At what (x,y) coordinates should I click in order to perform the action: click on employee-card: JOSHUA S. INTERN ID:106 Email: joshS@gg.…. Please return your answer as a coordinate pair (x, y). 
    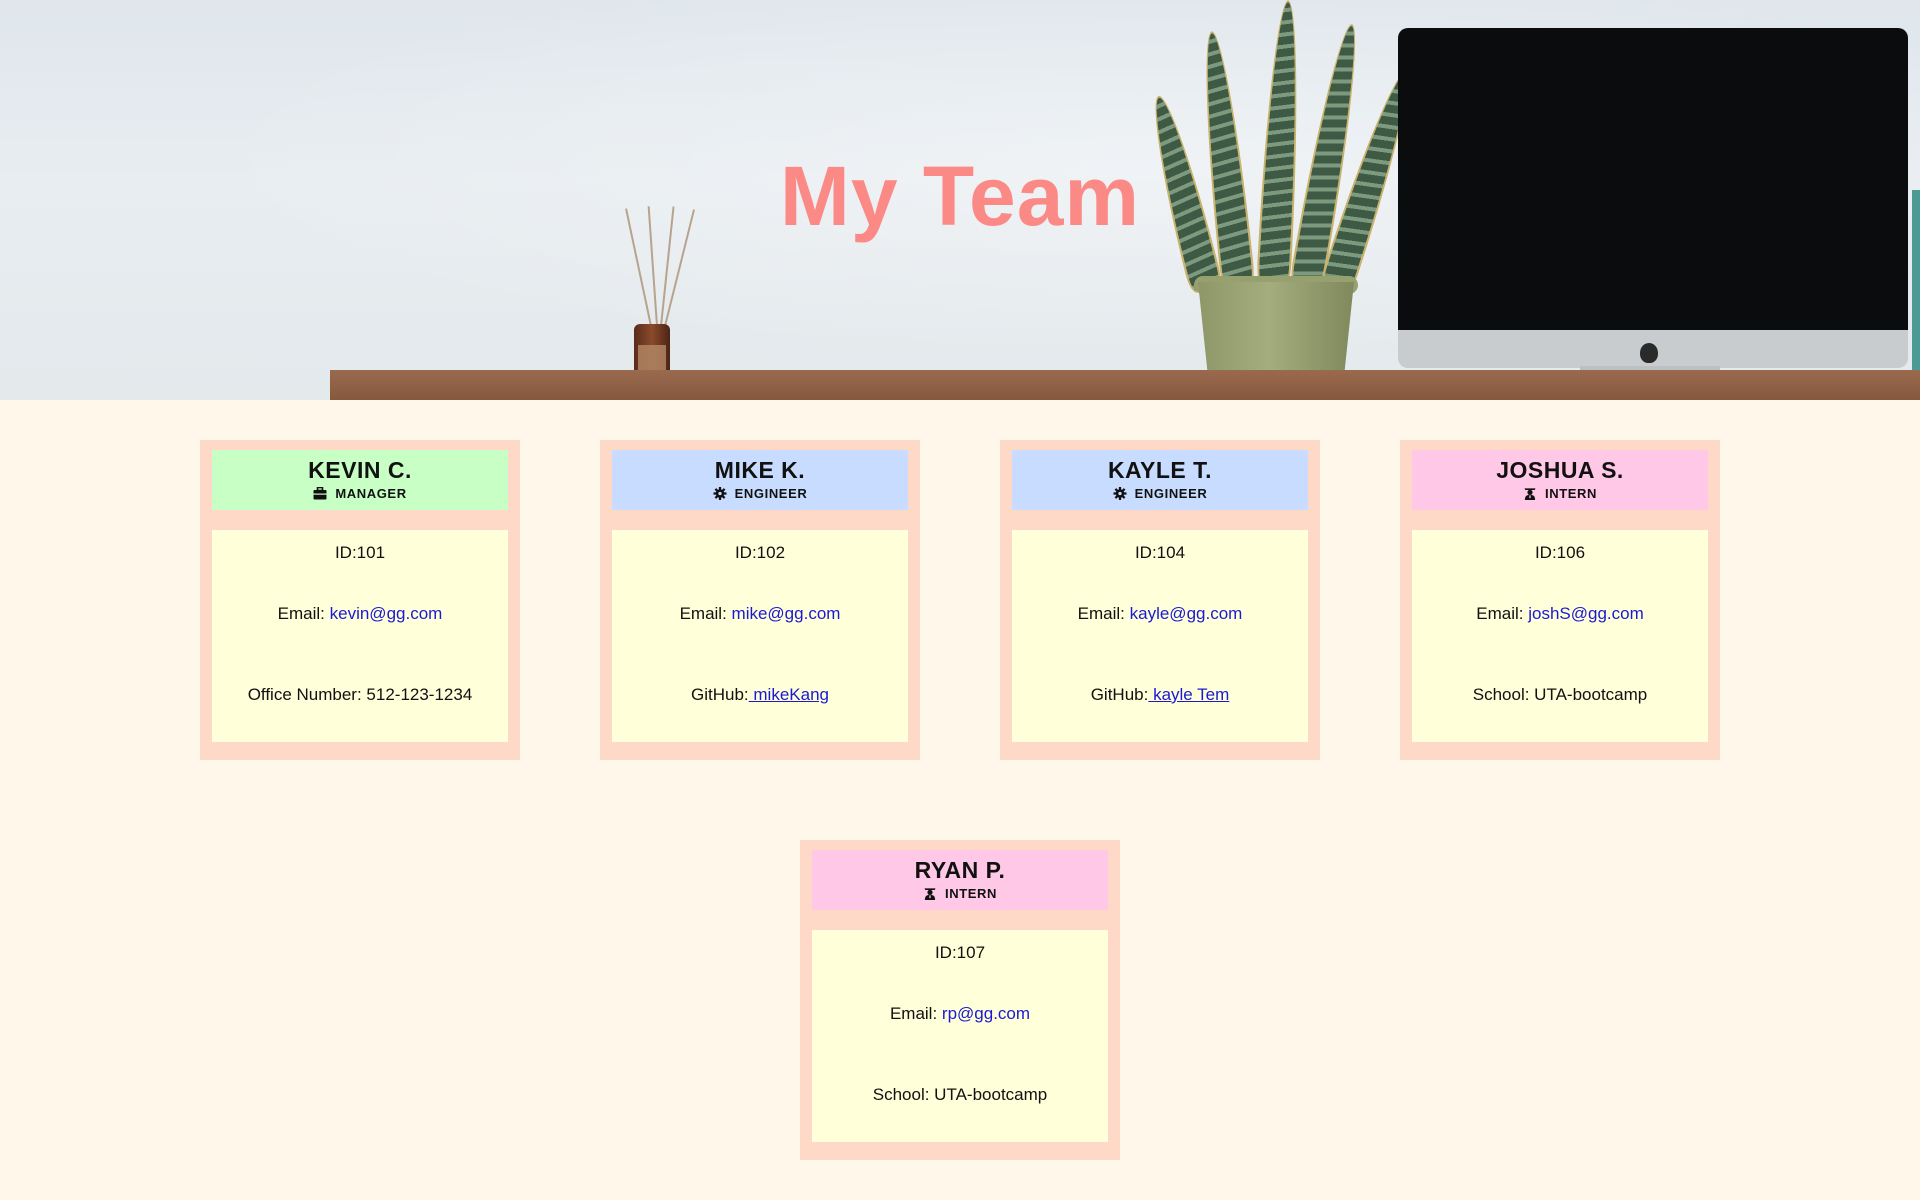
    Looking at the image, I should click on (1560, 600).